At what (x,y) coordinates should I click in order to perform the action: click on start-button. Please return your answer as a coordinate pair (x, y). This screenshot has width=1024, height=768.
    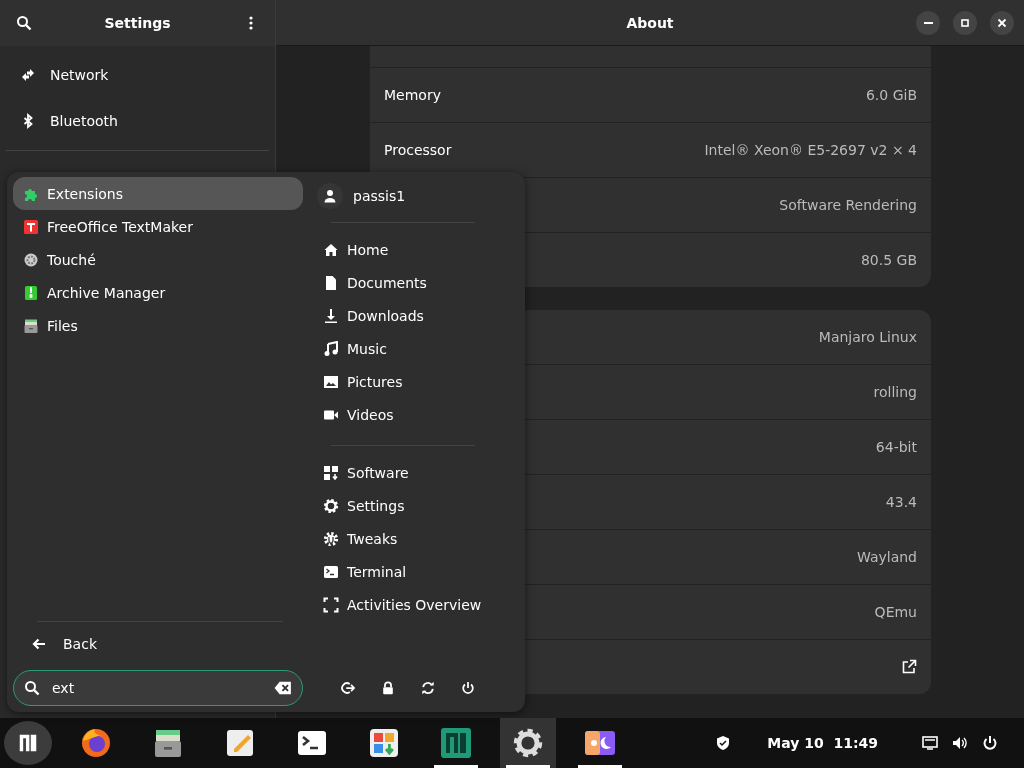
    Looking at the image, I should click on (28, 743).